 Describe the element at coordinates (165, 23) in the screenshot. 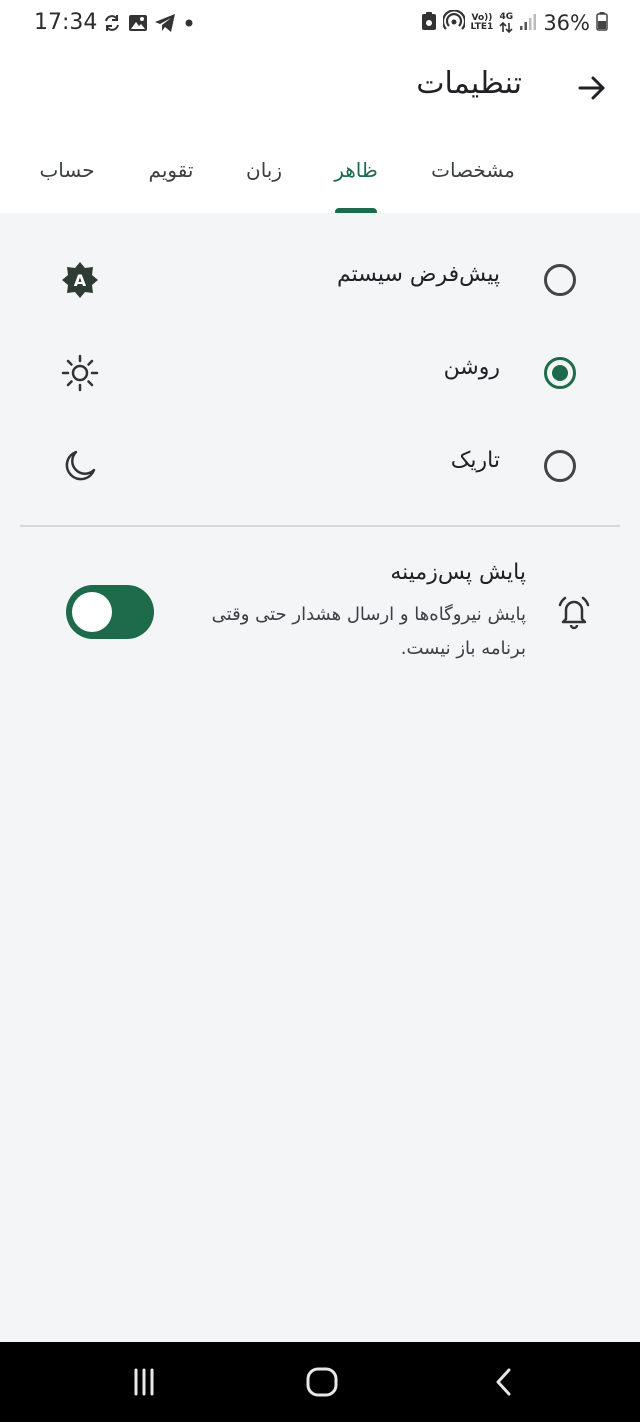

I see `telegram-icon` at that location.